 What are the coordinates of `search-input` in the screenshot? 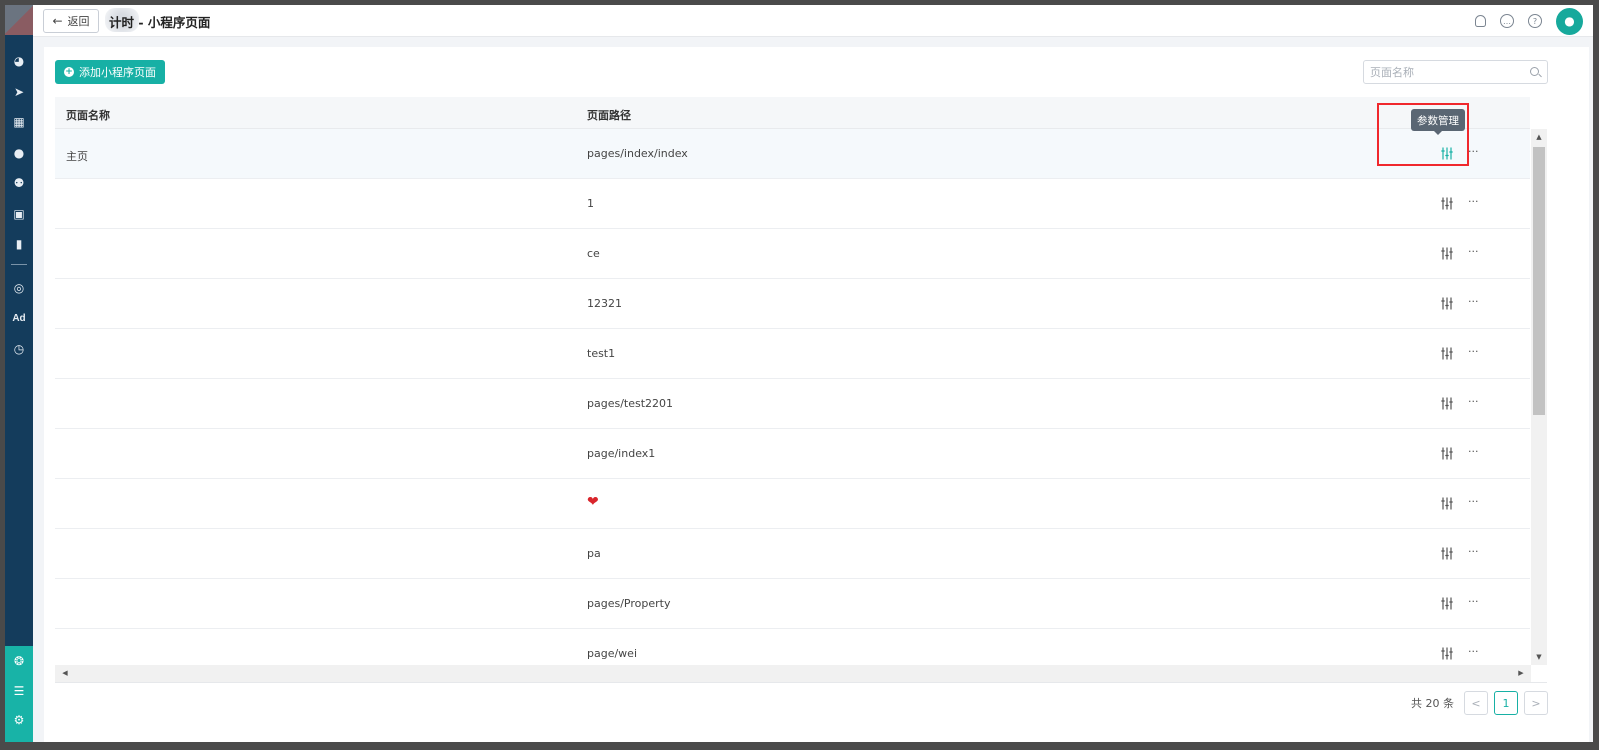 It's located at (1441, 72).